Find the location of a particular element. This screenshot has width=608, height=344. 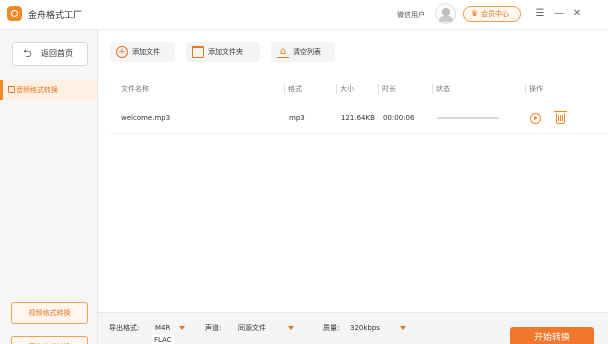

clear-list-button: ⌂ 清空列表 is located at coordinates (303, 52).